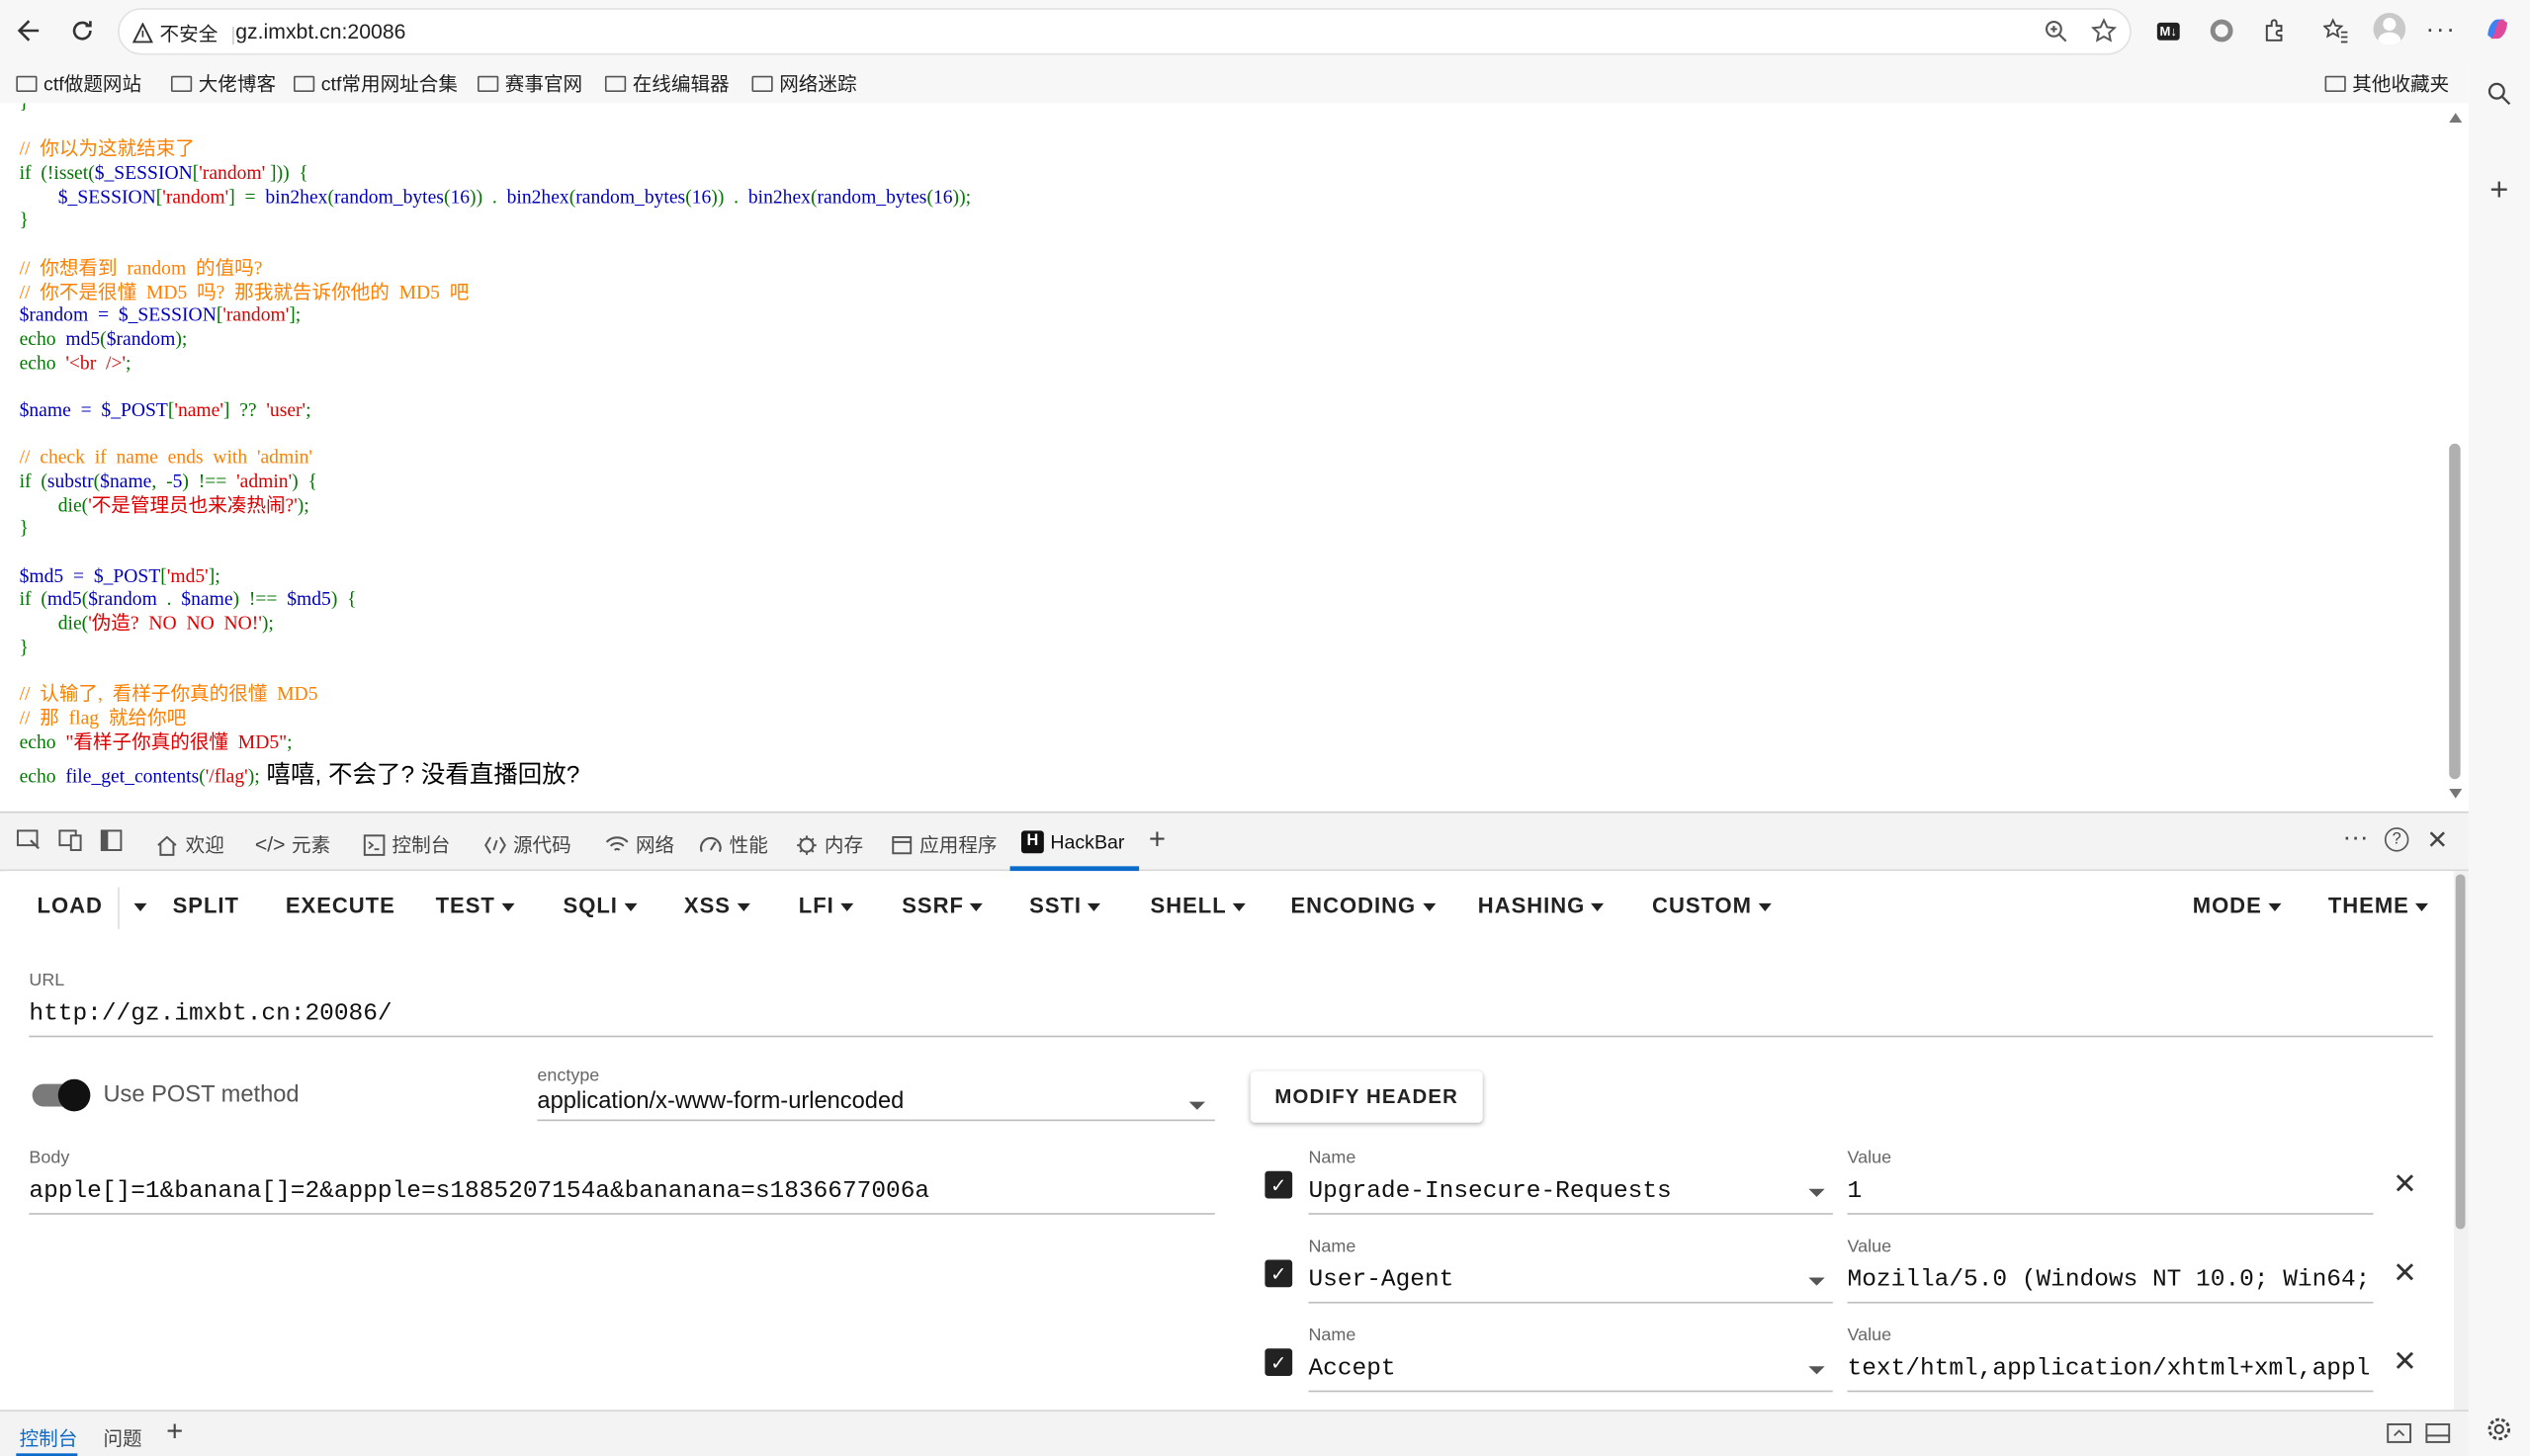 The height and width of the screenshot is (1456, 2530). Describe the element at coordinates (49, 1438) in the screenshot. I see `drawer-tab-console: 控制台` at that location.